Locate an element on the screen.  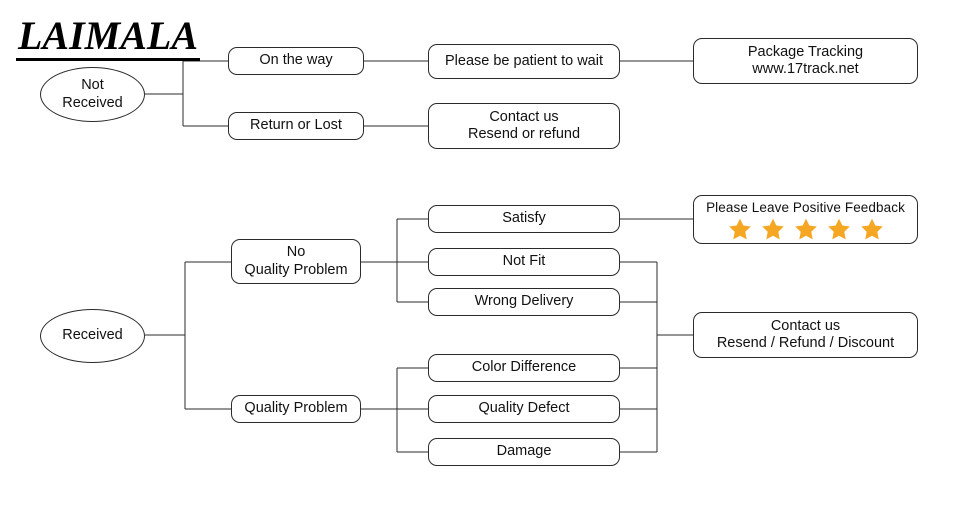
node-please-be-patient: Please be patient to wait is located at coordinates (524, 61).